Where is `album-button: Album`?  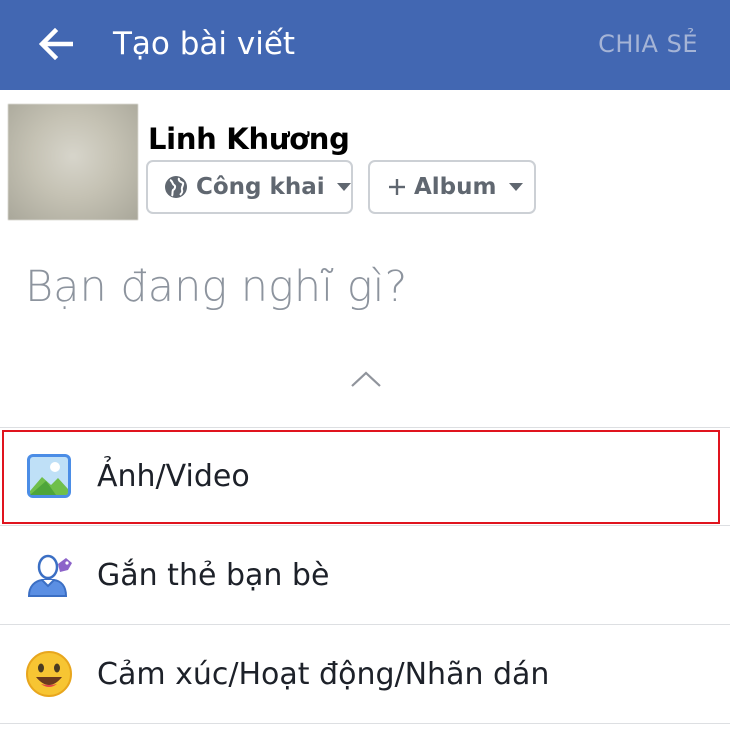 album-button: Album is located at coordinates (452, 187).